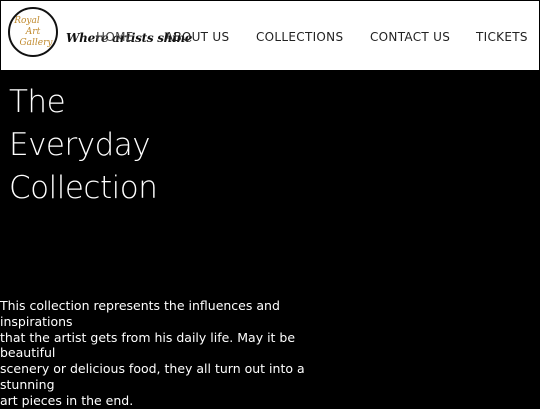 This screenshot has width=540, height=409. What do you see at coordinates (83, 188) in the screenshot?
I see `title-line: Collection` at bounding box center [83, 188].